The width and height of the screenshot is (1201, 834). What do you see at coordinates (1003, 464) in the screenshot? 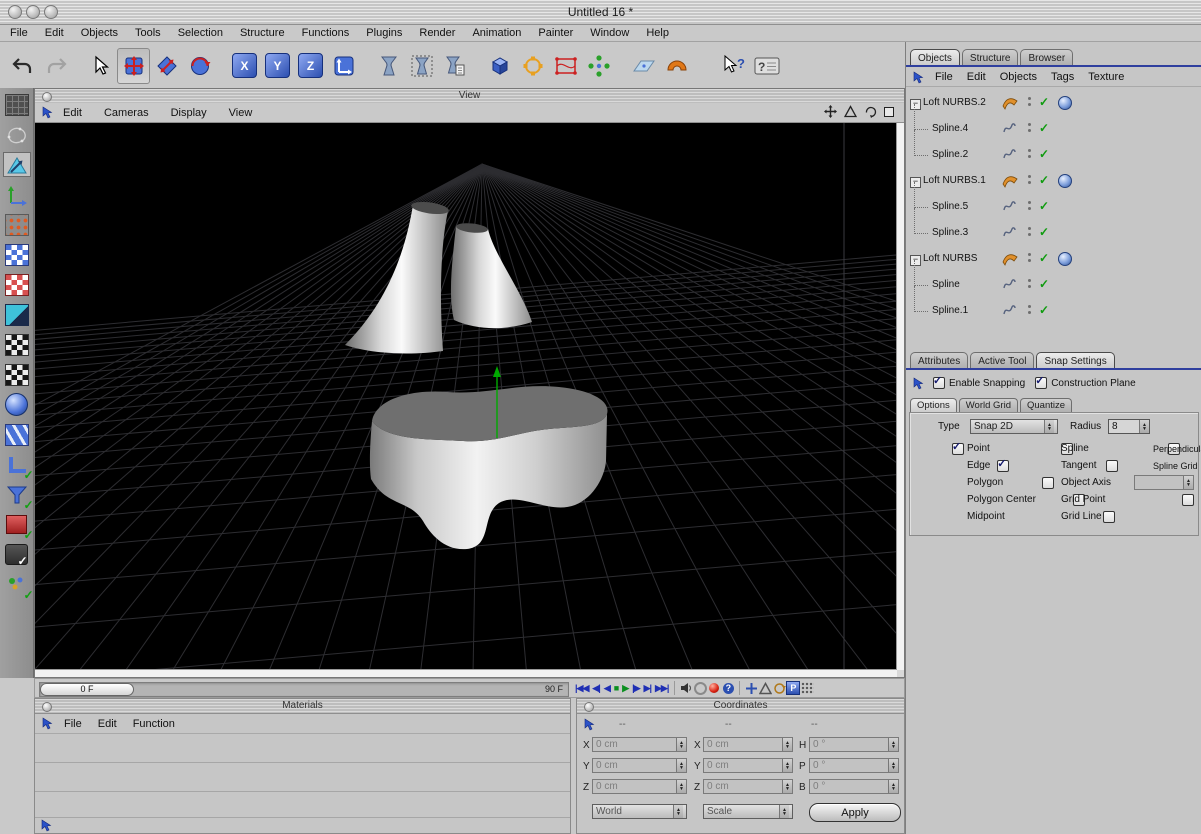
I see `snap-edge-checkbox` at bounding box center [1003, 464].